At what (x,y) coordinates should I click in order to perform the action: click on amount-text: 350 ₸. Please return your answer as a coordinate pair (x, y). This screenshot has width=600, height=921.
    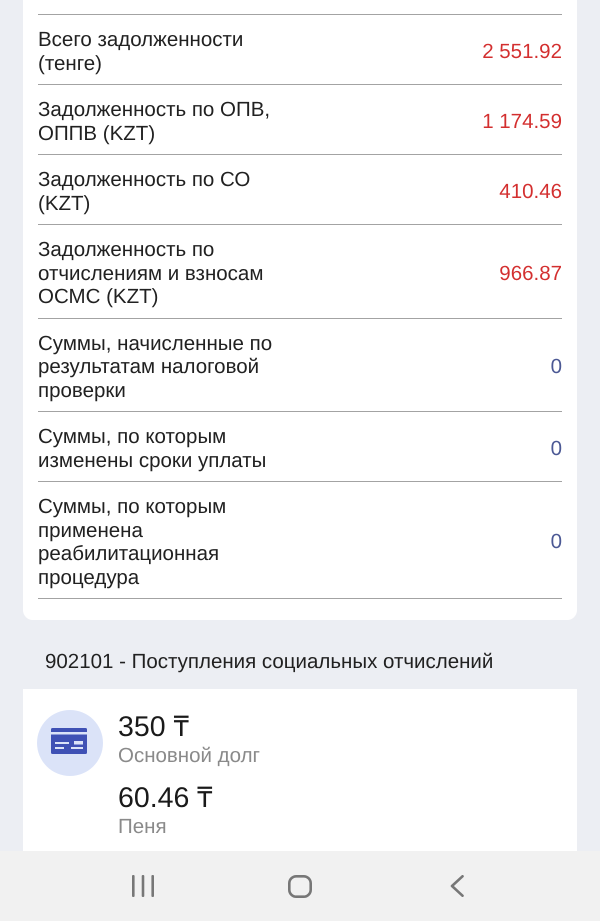
    Looking at the image, I should click on (154, 727).